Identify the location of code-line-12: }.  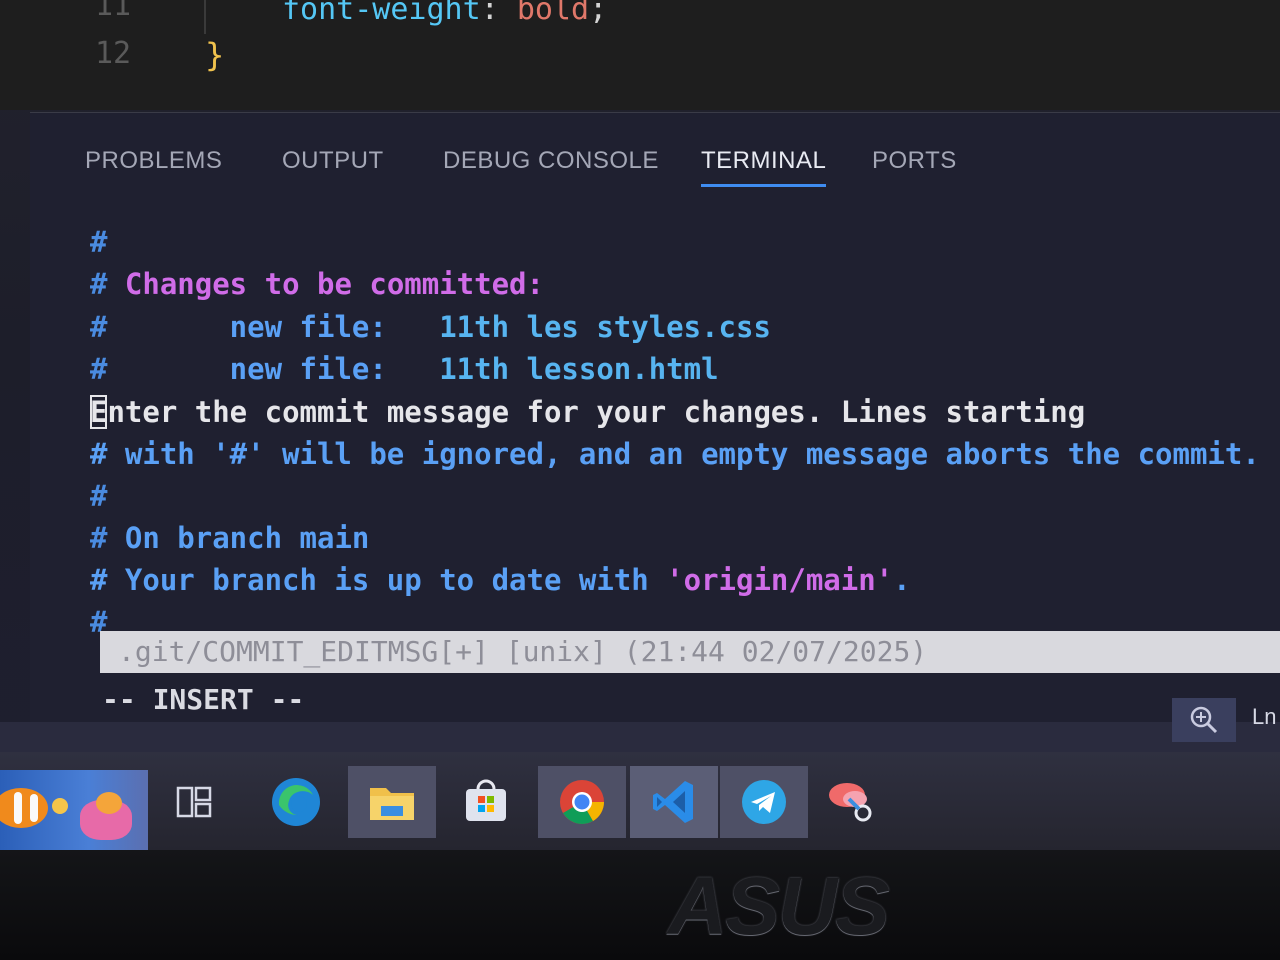
(214, 55).